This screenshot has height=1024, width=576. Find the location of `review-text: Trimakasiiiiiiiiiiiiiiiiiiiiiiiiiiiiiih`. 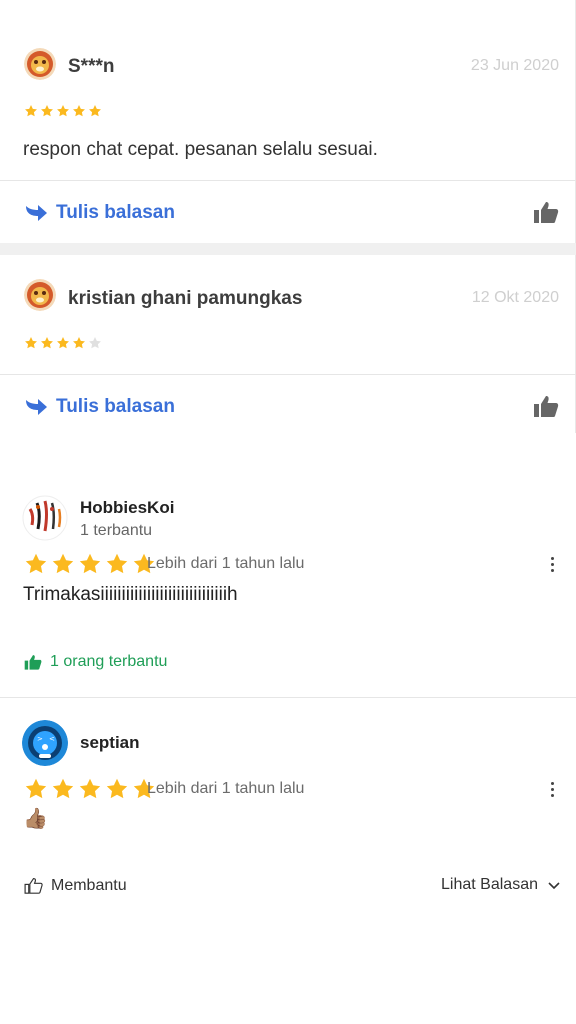

review-text: Trimakasiiiiiiiiiiiiiiiiiiiiiiiiiiiiiih is located at coordinates (130, 594).